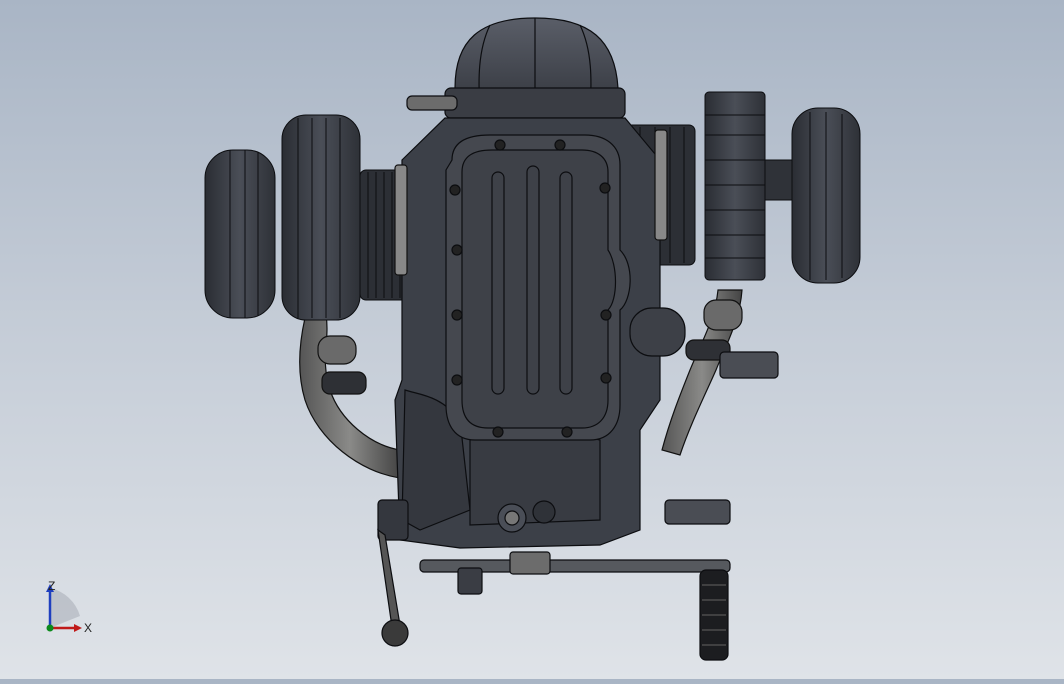 The image size is (1064, 684). What do you see at coordinates (516, 68) in the screenshot?
I see `air-filter-dome` at bounding box center [516, 68].